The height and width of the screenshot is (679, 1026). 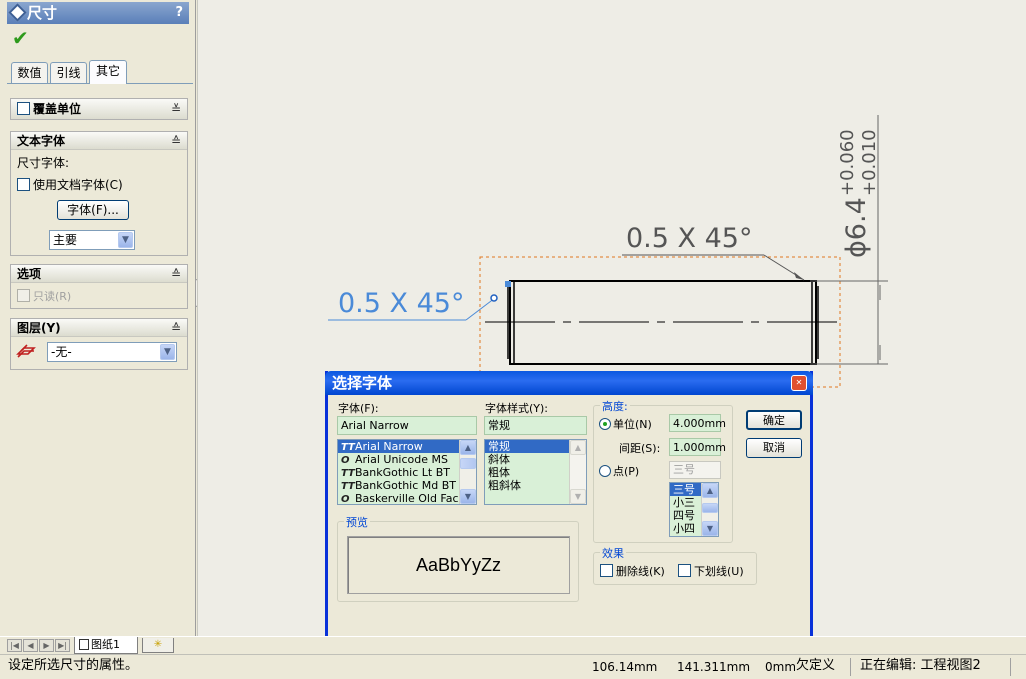 I want to click on points-radio, so click(x=605, y=471).